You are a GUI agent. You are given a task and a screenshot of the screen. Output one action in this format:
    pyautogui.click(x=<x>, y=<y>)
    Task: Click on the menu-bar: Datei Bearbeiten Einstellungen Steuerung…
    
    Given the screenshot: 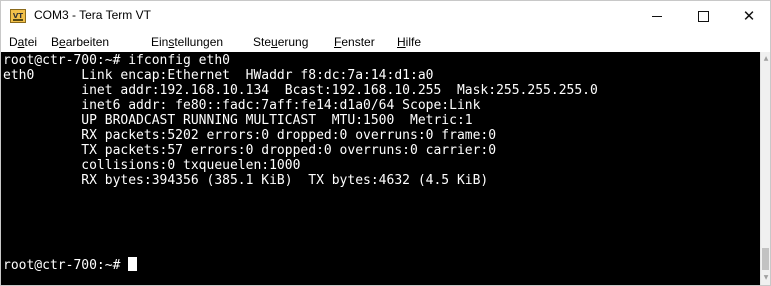 What is the action you would take?
    pyautogui.click(x=385, y=42)
    